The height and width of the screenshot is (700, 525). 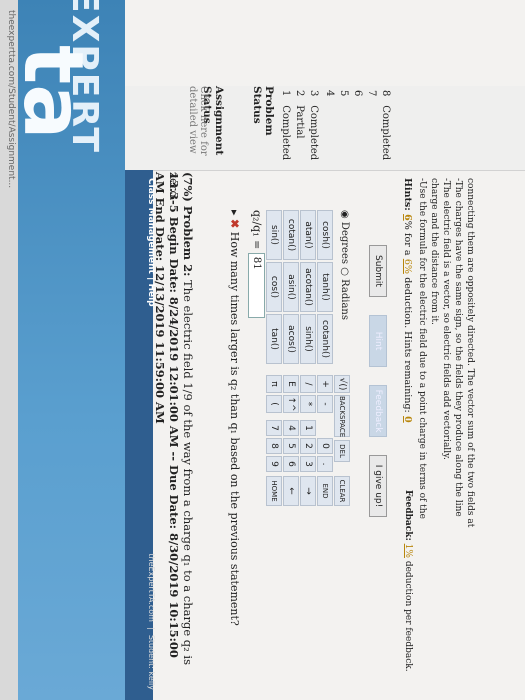 I want to click on problem-row-3: 3 Completed, so click(x=313, y=125).